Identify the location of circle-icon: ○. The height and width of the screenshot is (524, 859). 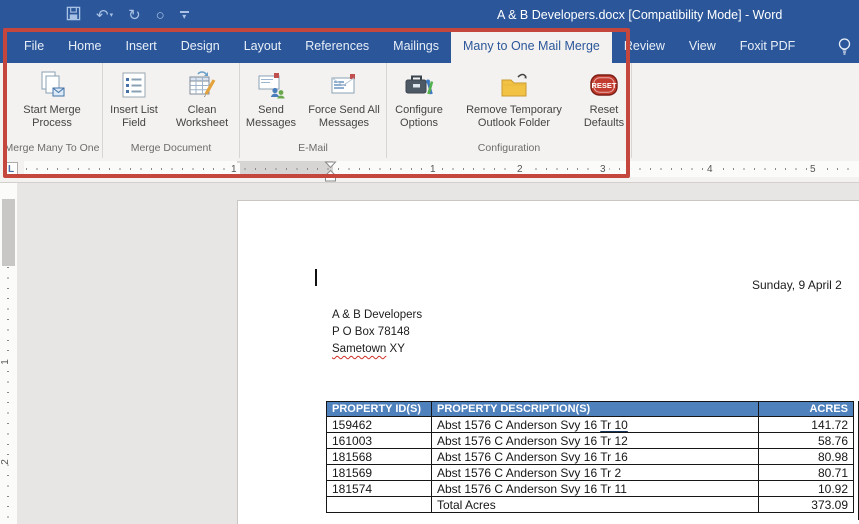
(160, 15).